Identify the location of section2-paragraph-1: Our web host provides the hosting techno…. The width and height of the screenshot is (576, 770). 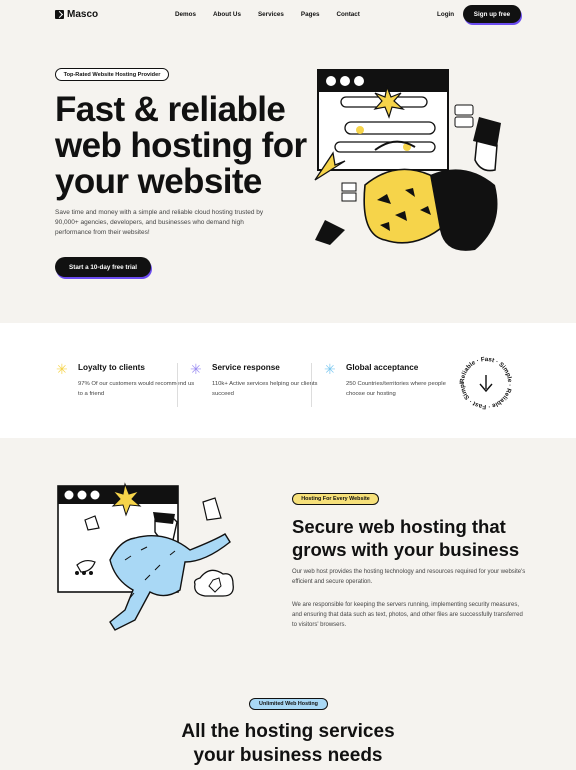
(409, 577).